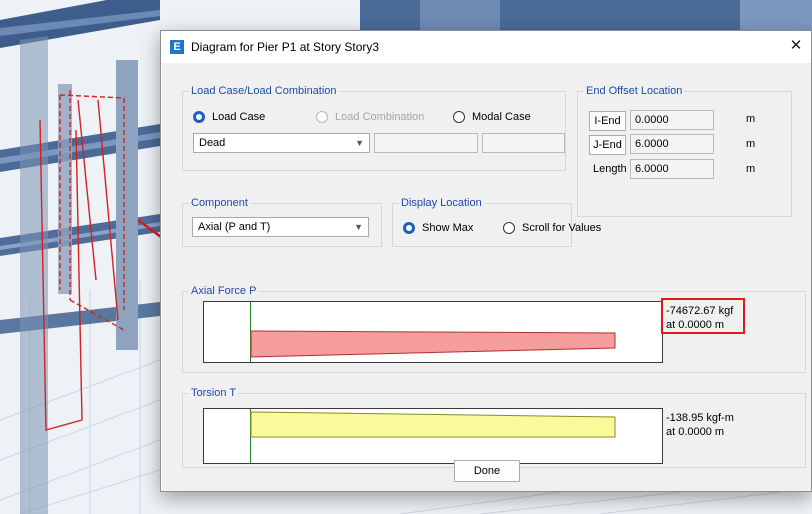 This screenshot has height=514, width=812. What do you see at coordinates (212, 143) in the screenshot?
I see `load-case-select-value: Dead` at bounding box center [212, 143].